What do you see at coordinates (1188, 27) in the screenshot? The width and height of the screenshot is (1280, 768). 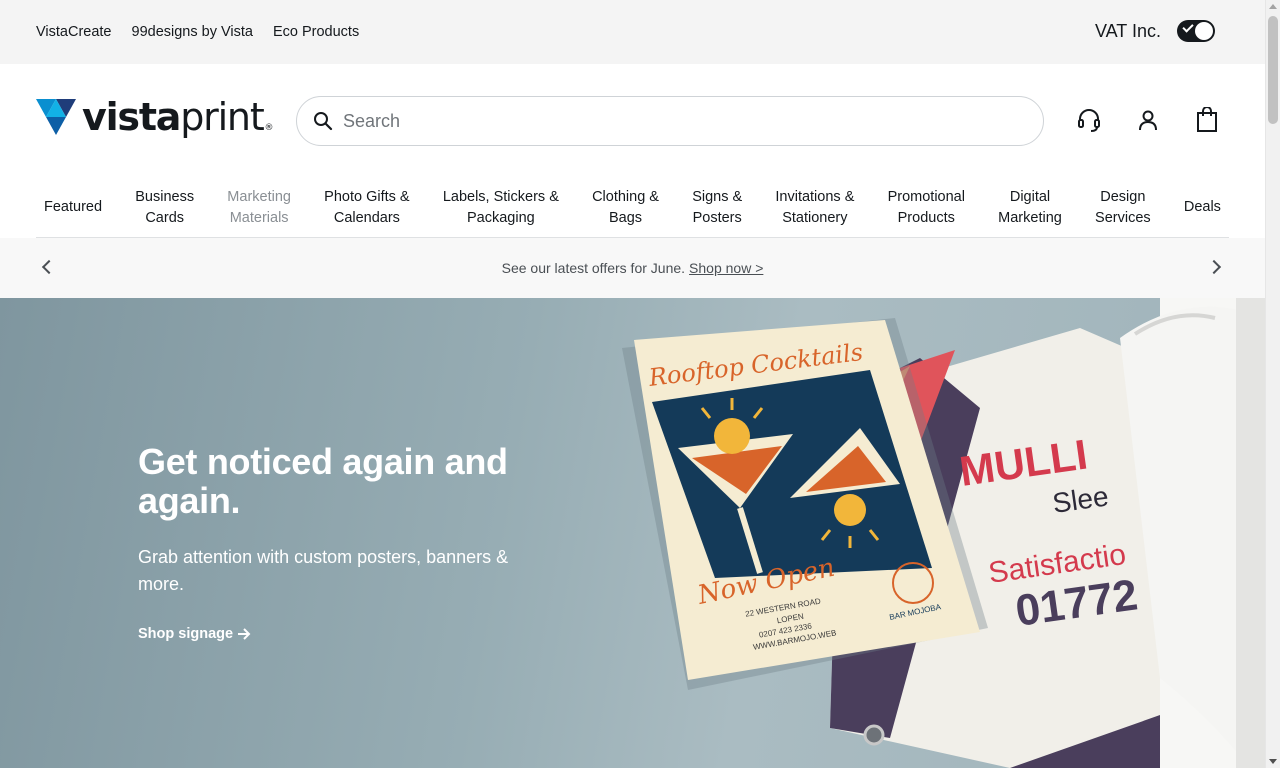 I see `check-icon` at bounding box center [1188, 27].